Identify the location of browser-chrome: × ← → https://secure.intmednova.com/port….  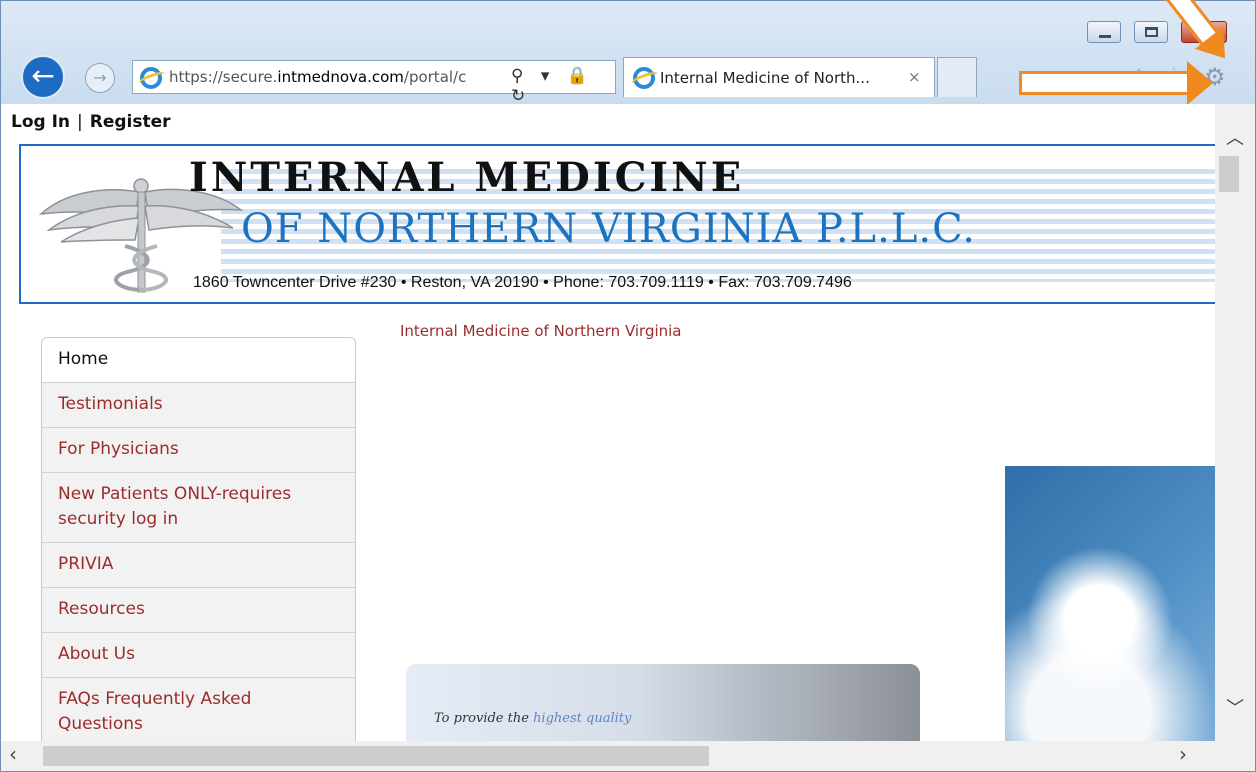
(628, 53).